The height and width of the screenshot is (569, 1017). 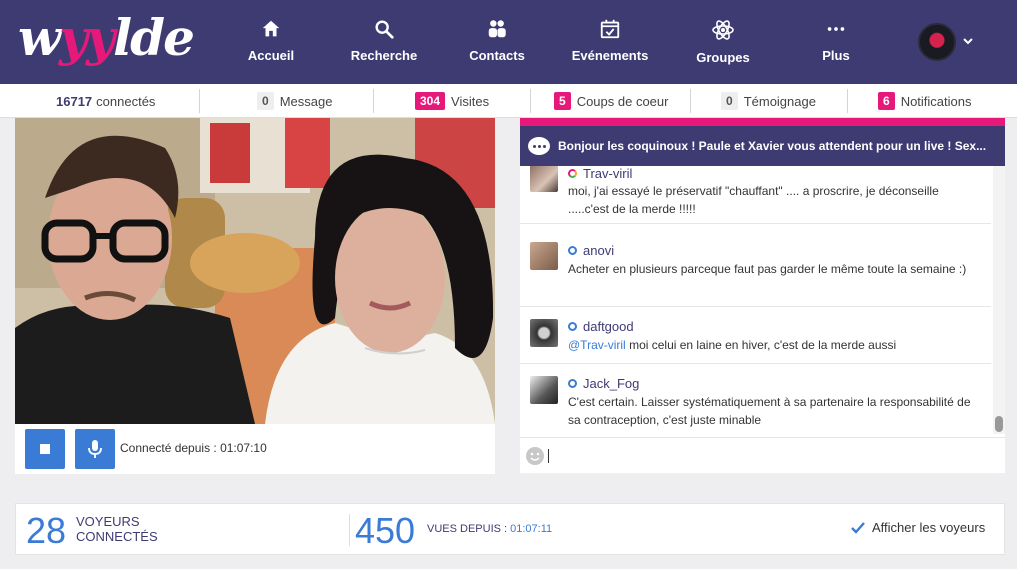 What do you see at coordinates (610, 55) in the screenshot?
I see `nav-evenements-label: Evénements` at bounding box center [610, 55].